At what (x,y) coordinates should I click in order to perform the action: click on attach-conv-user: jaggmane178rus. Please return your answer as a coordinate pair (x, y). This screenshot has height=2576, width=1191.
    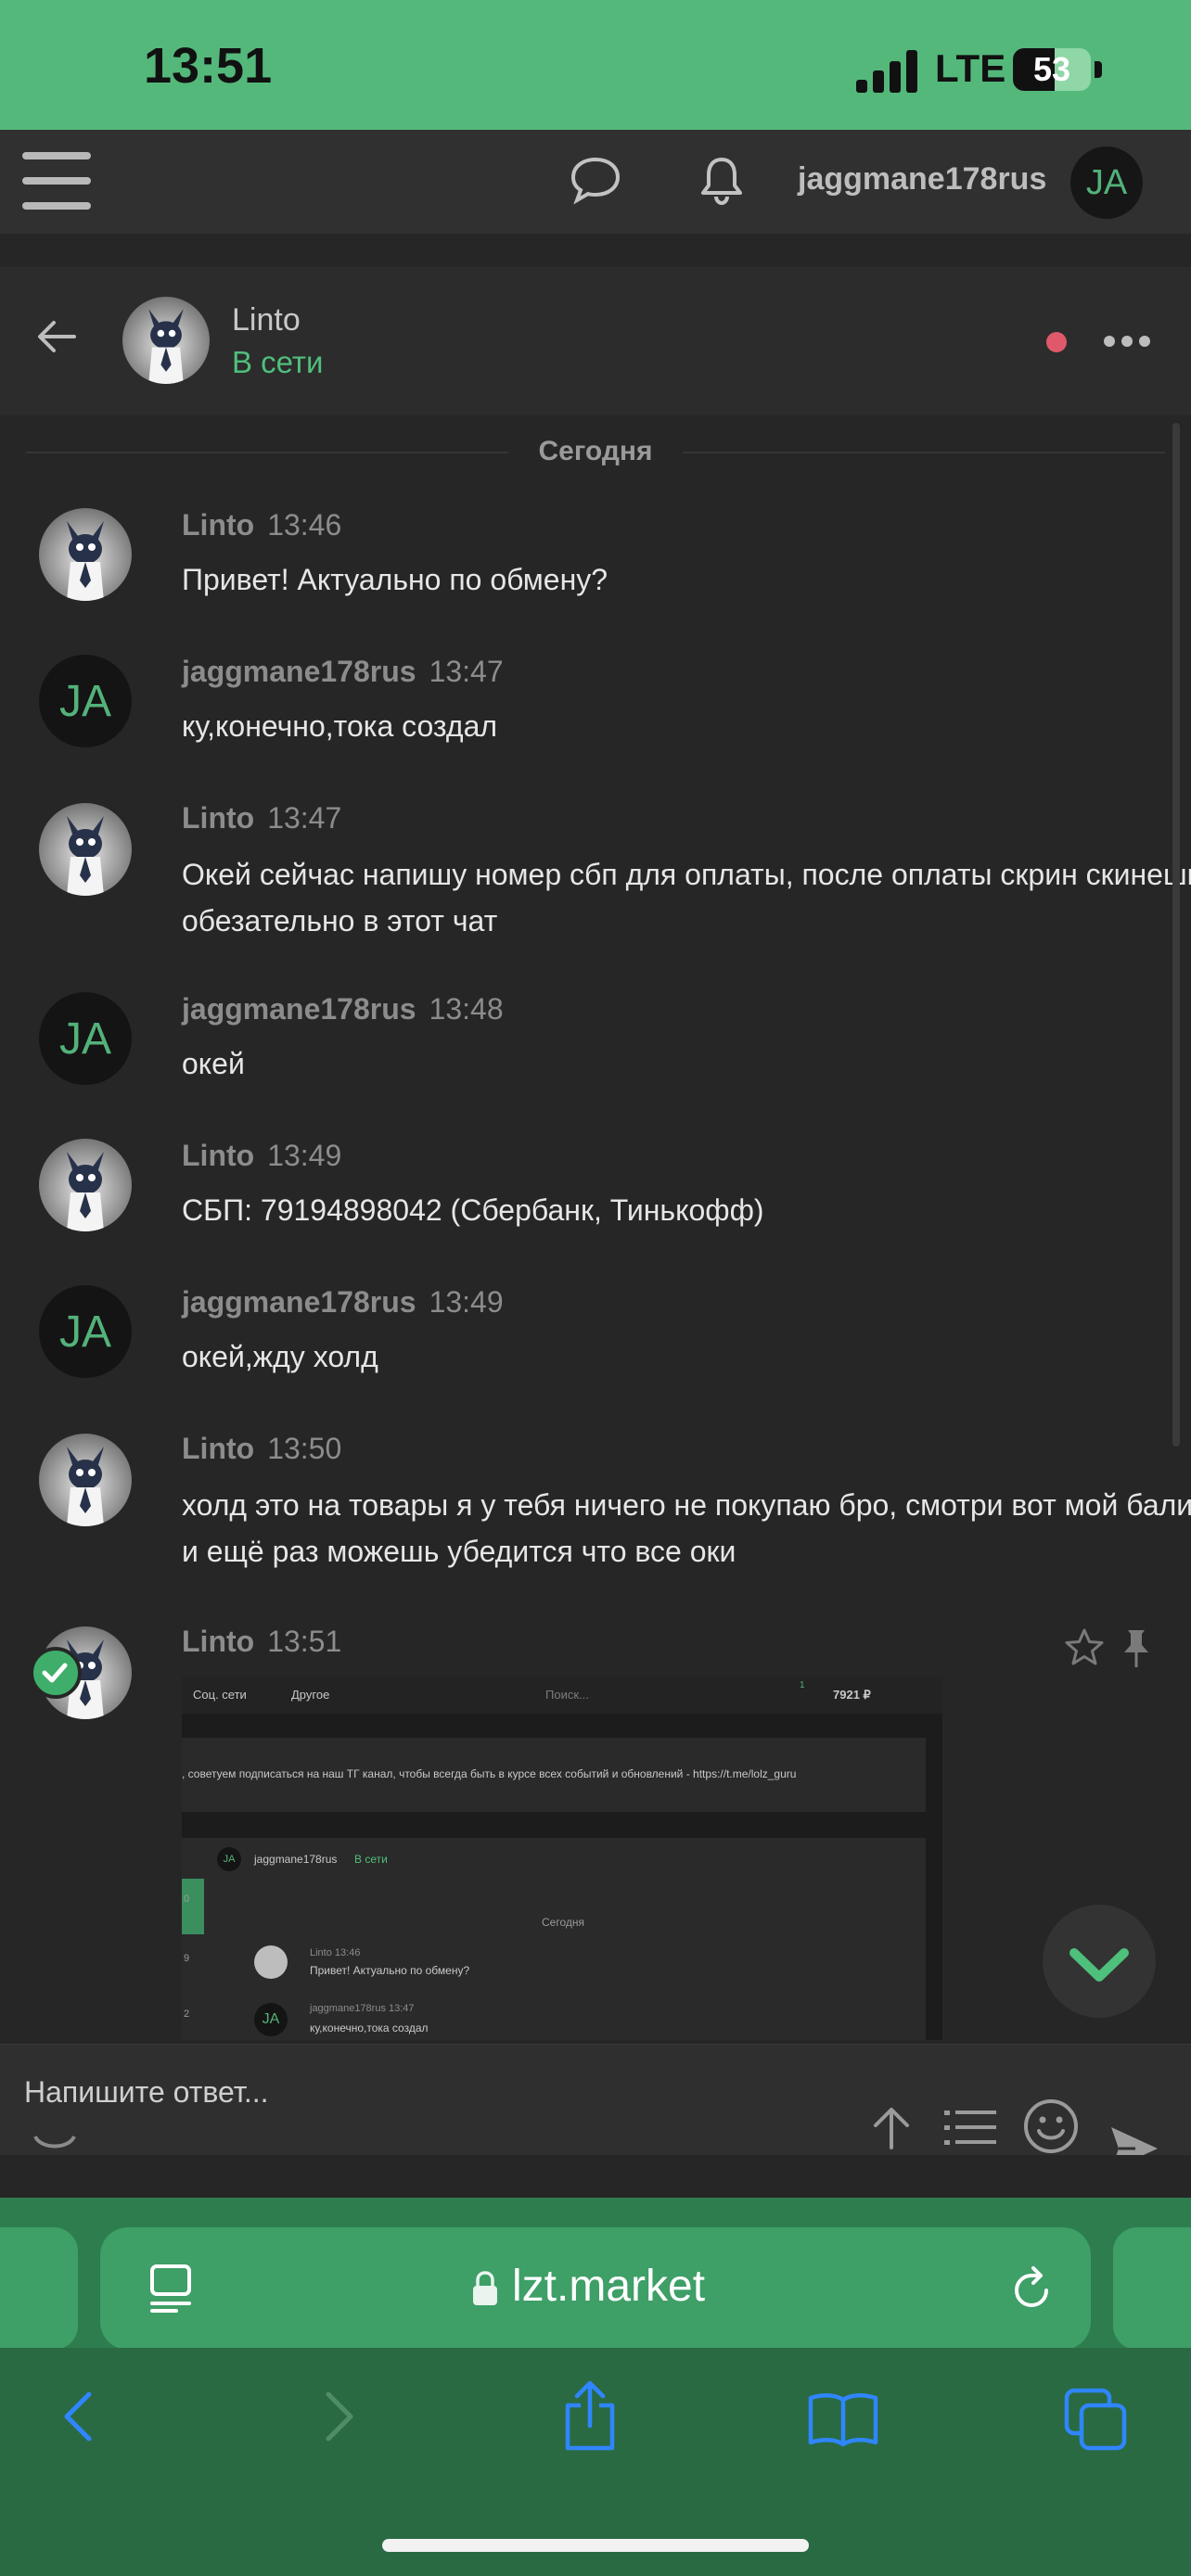
    Looking at the image, I should click on (296, 1860).